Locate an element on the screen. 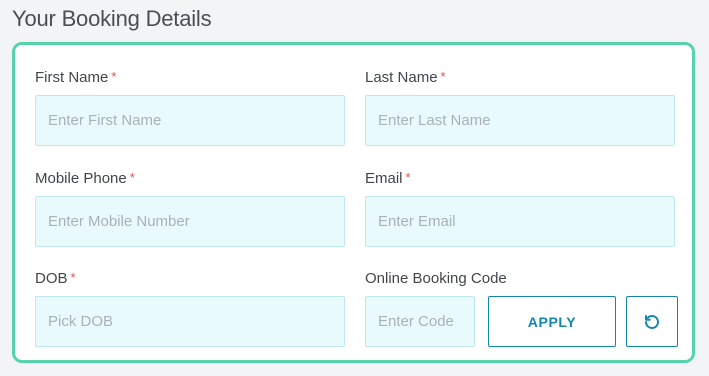 This screenshot has height=376, width=709. mobile-phone-label: Mobile Phone * is located at coordinates (85, 178).